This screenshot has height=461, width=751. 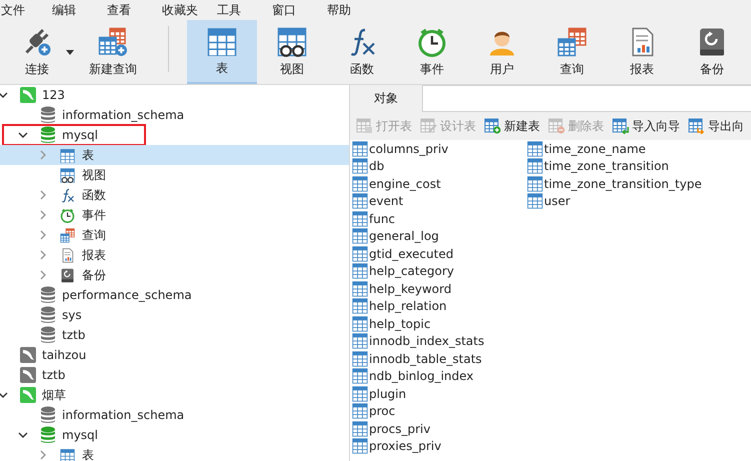 What do you see at coordinates (439, 429) in the screenshot?
I see `table-list-item: procs_priv` at bounding box center [439, 429].